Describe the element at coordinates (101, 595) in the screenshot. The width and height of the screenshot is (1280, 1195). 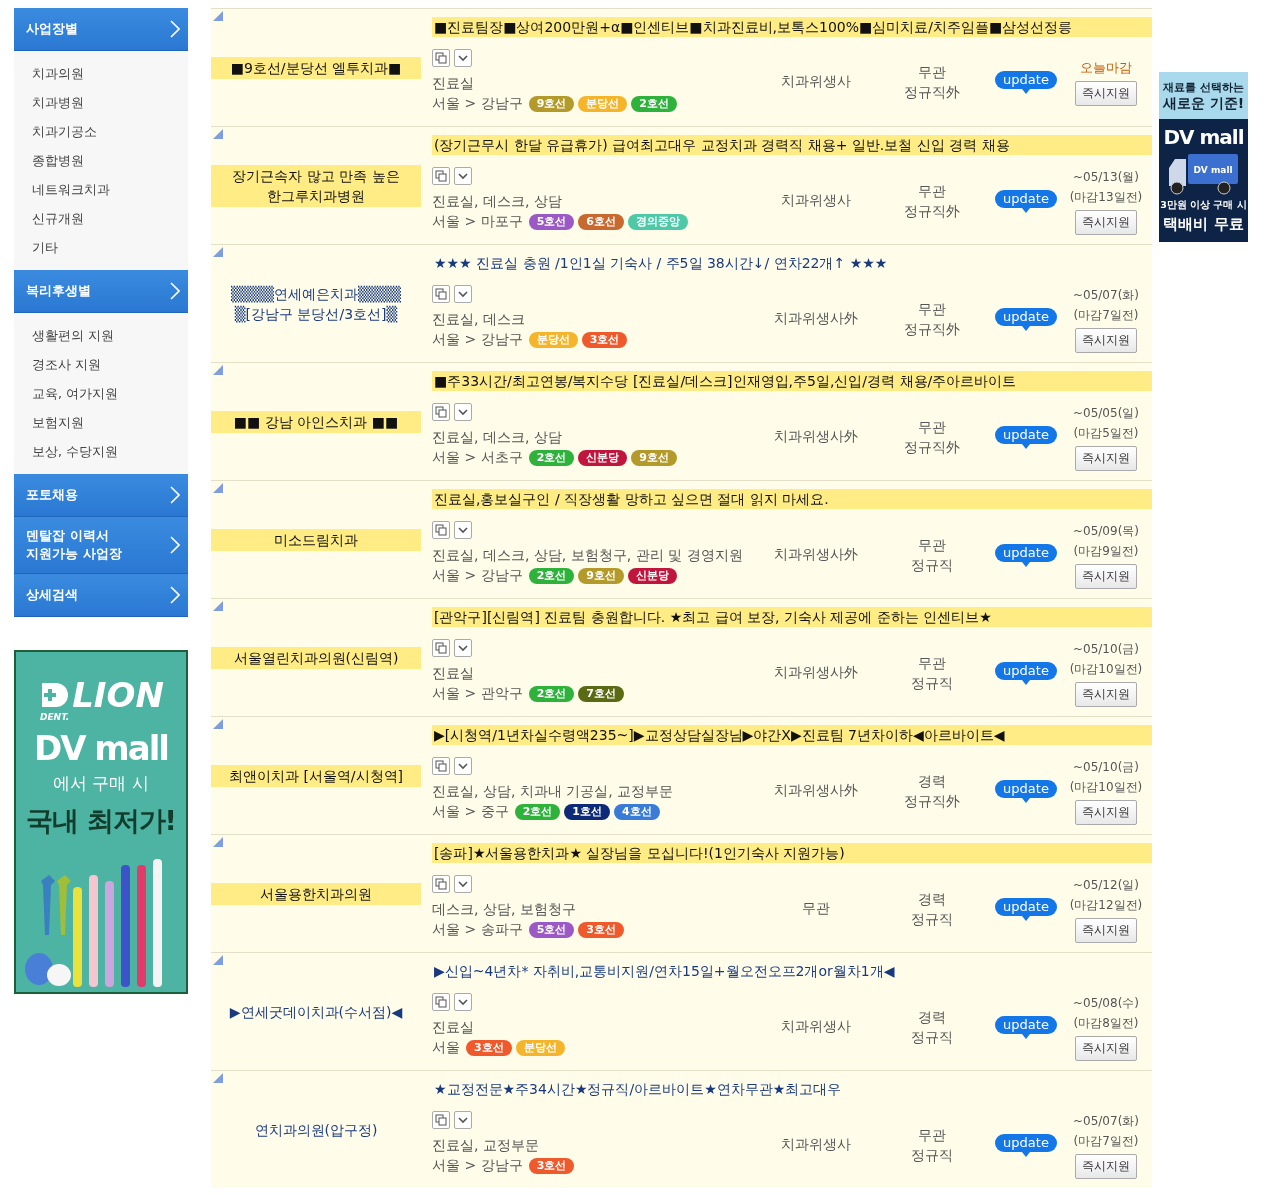
I see `section-header: 상세검색` at that location.